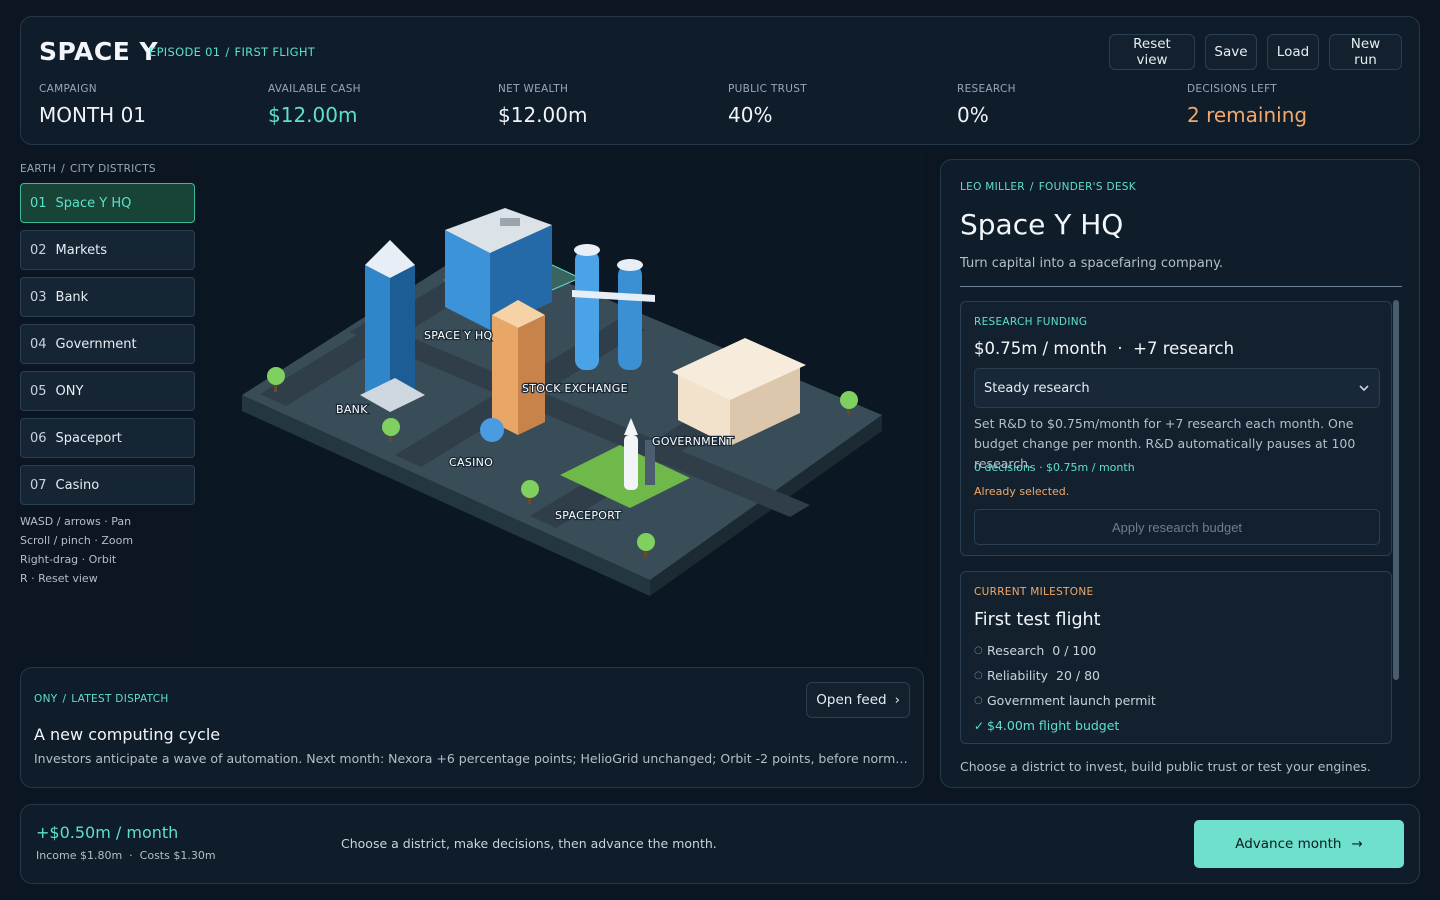 The width and height of the screenshot is (1440, 900). Describe the element at coordinates (1177, 527) in the screenshot. I see `apply-research-button: Apply research budget` at that location.